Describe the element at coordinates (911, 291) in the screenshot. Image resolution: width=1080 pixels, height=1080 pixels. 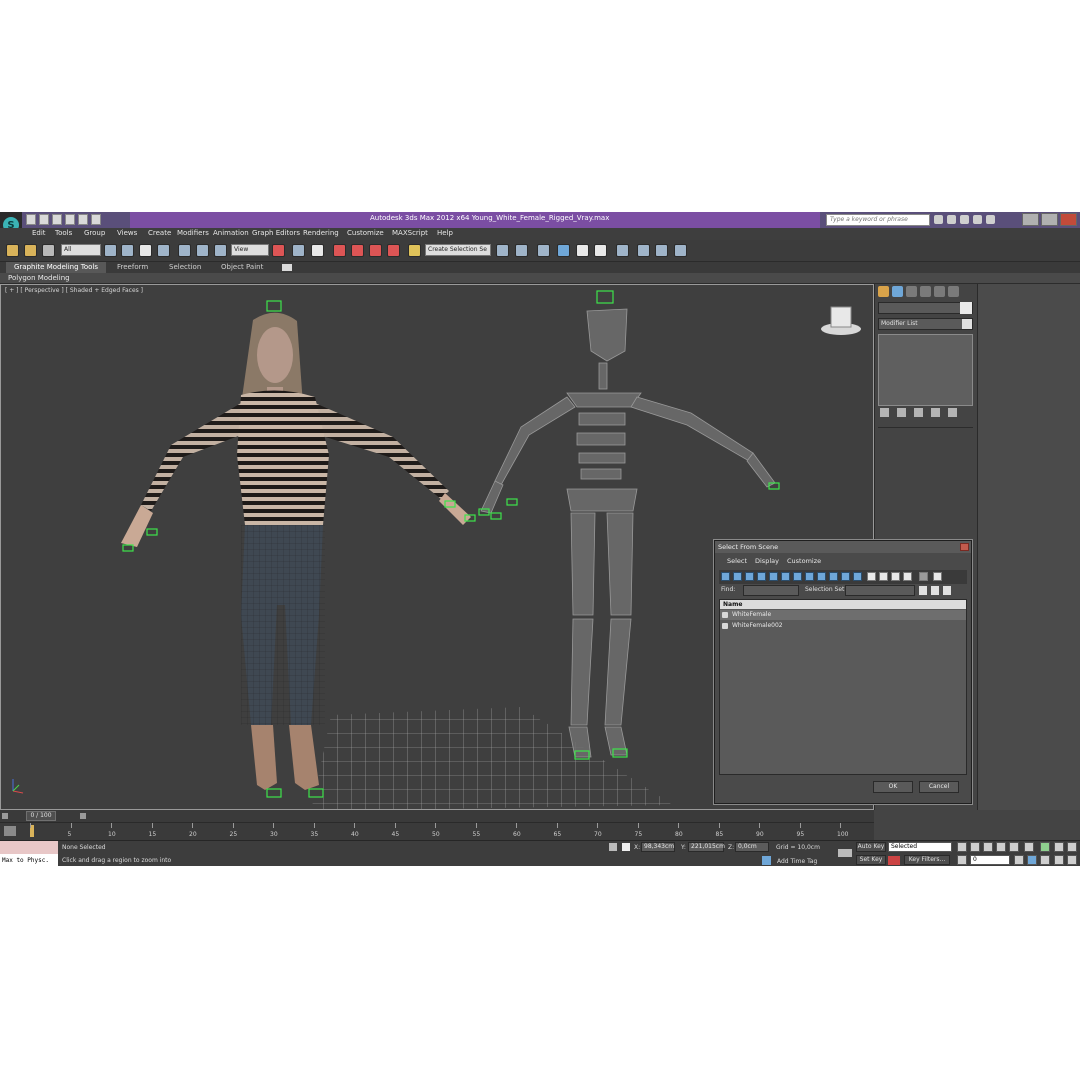
I see `hierarchy-tab-icon` at that location.